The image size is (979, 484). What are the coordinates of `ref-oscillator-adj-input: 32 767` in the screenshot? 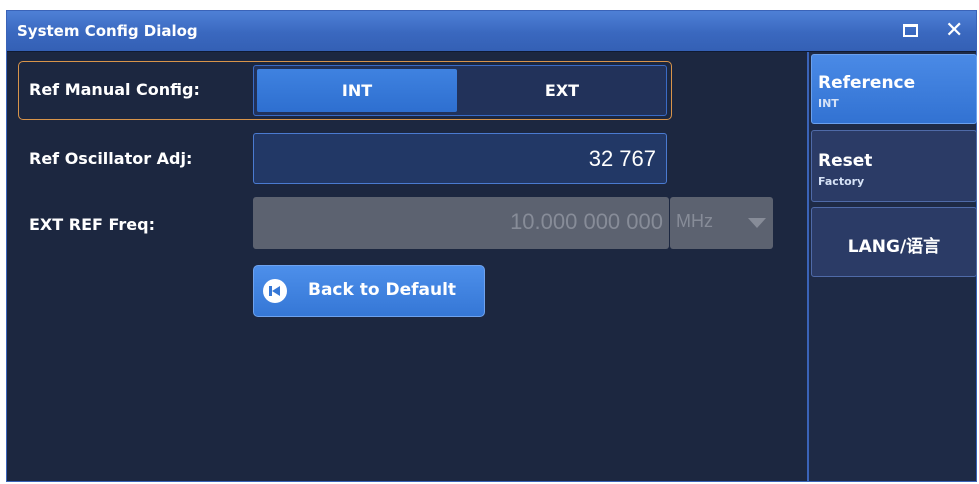 It's located at (460, 158).